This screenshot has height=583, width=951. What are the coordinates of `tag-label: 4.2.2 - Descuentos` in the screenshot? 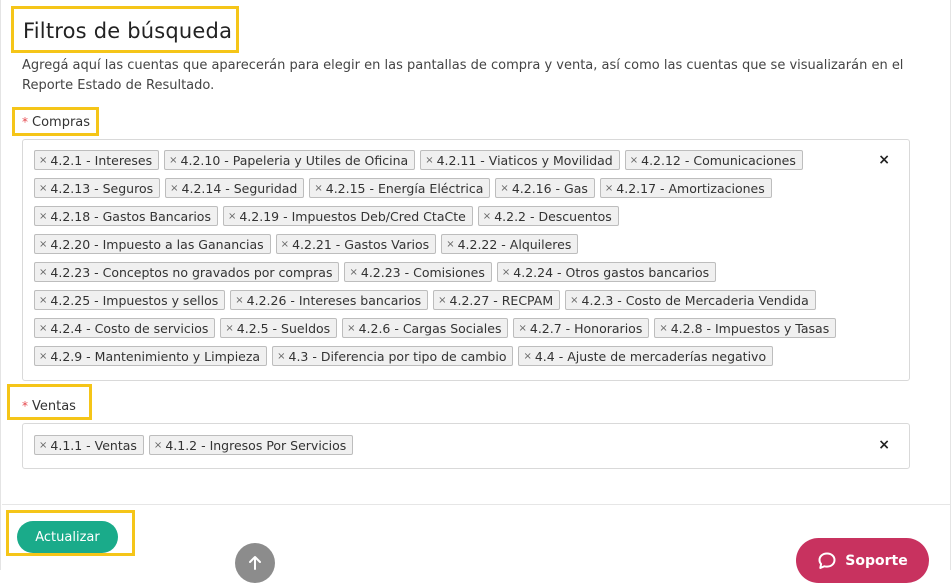 It's located at (553, 216).